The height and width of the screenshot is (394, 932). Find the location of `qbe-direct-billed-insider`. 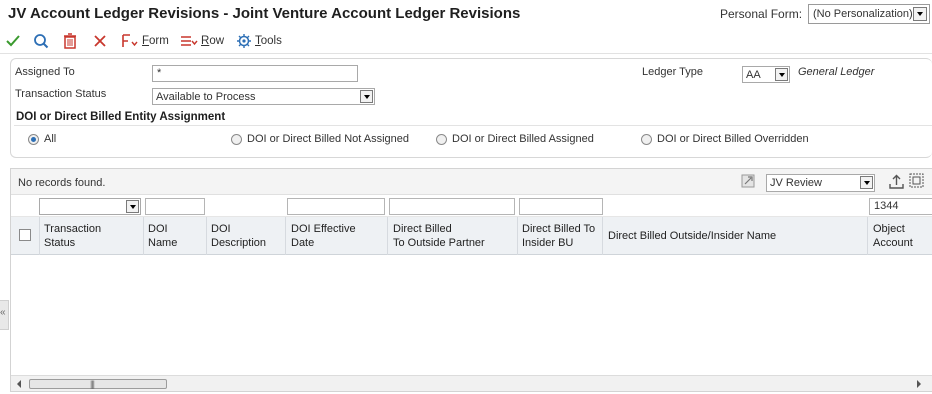

qbe-direct-billed-insider is located at coordinates (561, 206).